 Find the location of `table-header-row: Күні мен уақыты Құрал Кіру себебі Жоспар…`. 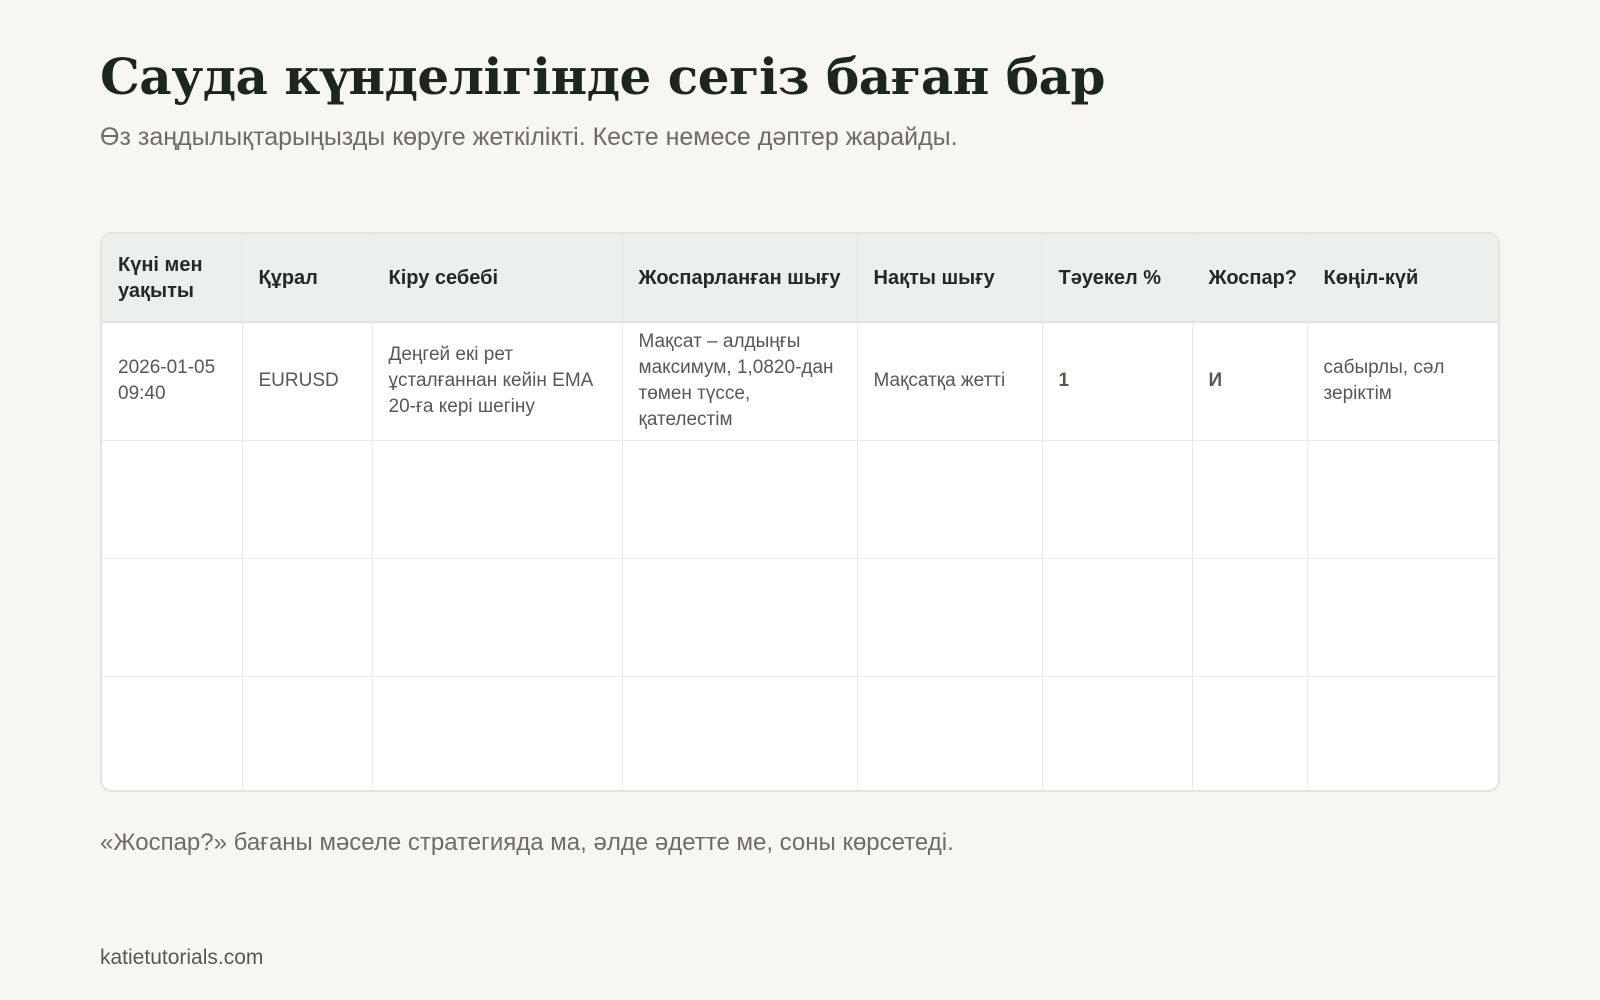

table-header-row: Күні мен уақыты Құрал Кіру себебі Жоспар… is located at coordinates (800, 278).